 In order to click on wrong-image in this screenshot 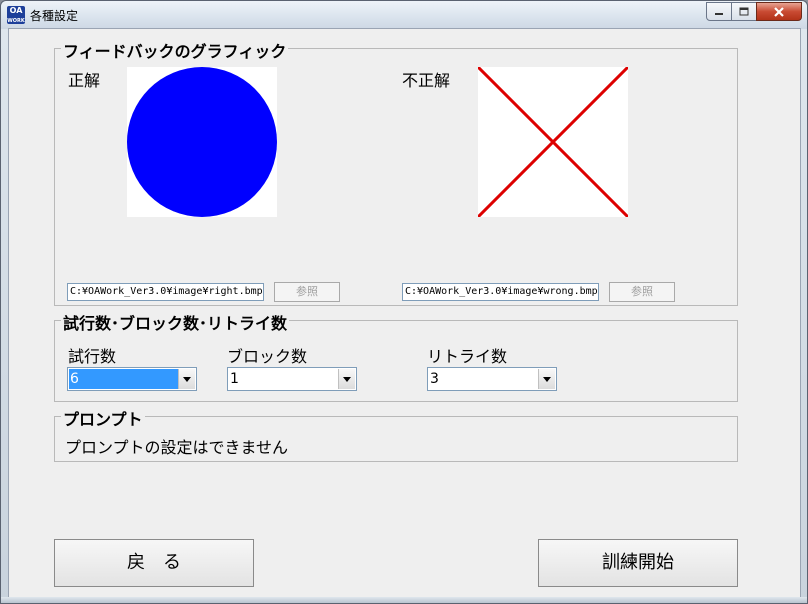, I will do `click(553, 142)`.